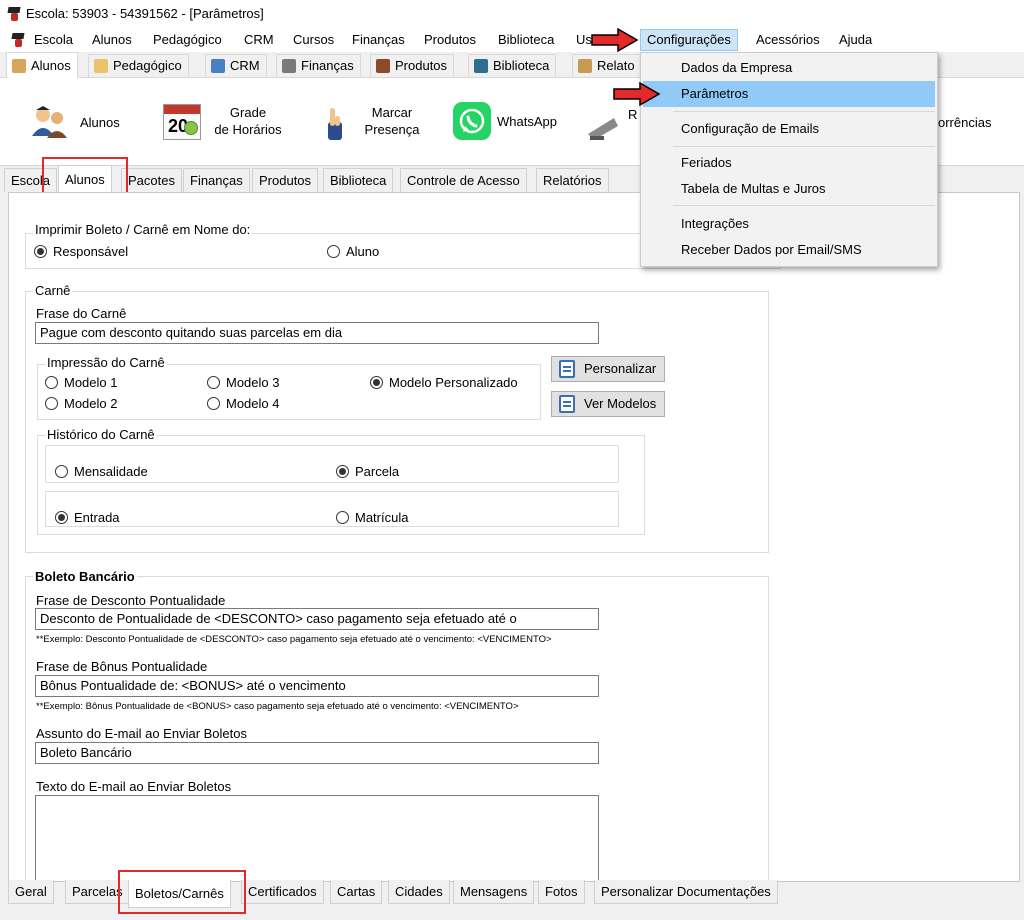 The image size is (1024, 920). Describe the element at coordinates (285, 180) in the screenshot. I see `tab-produtos: Produtos` at that location.